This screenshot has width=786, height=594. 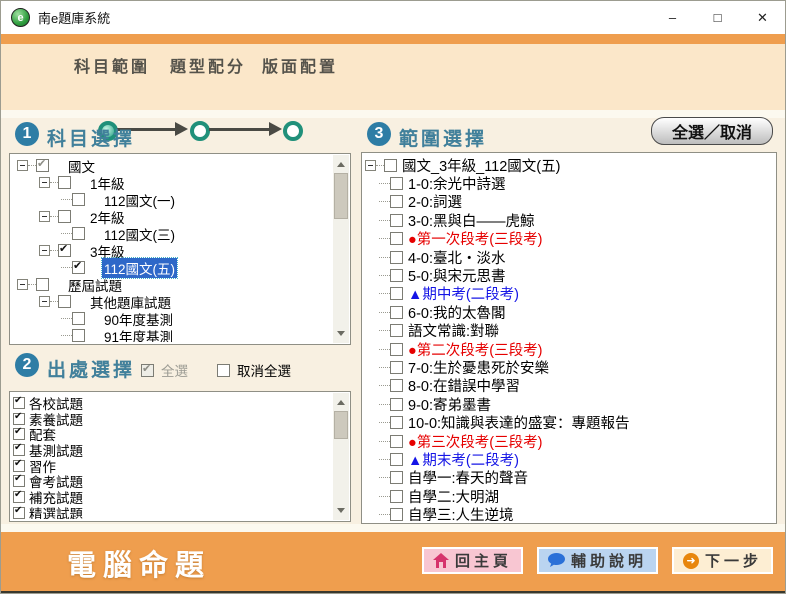 What do you see at coordinates (341, 249) in the screenshot?
I see `subject-tree-scrollbar` at bounding box center [341, 249].